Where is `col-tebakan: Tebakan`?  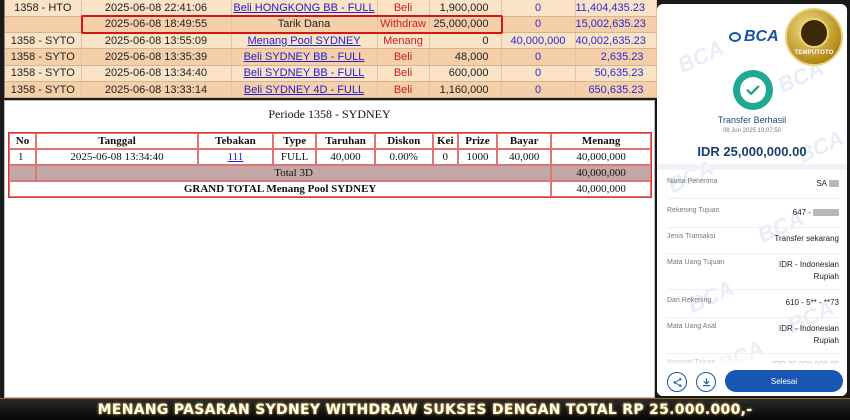 col-tebakan: Tebakan is located at coordinates (235, 141).